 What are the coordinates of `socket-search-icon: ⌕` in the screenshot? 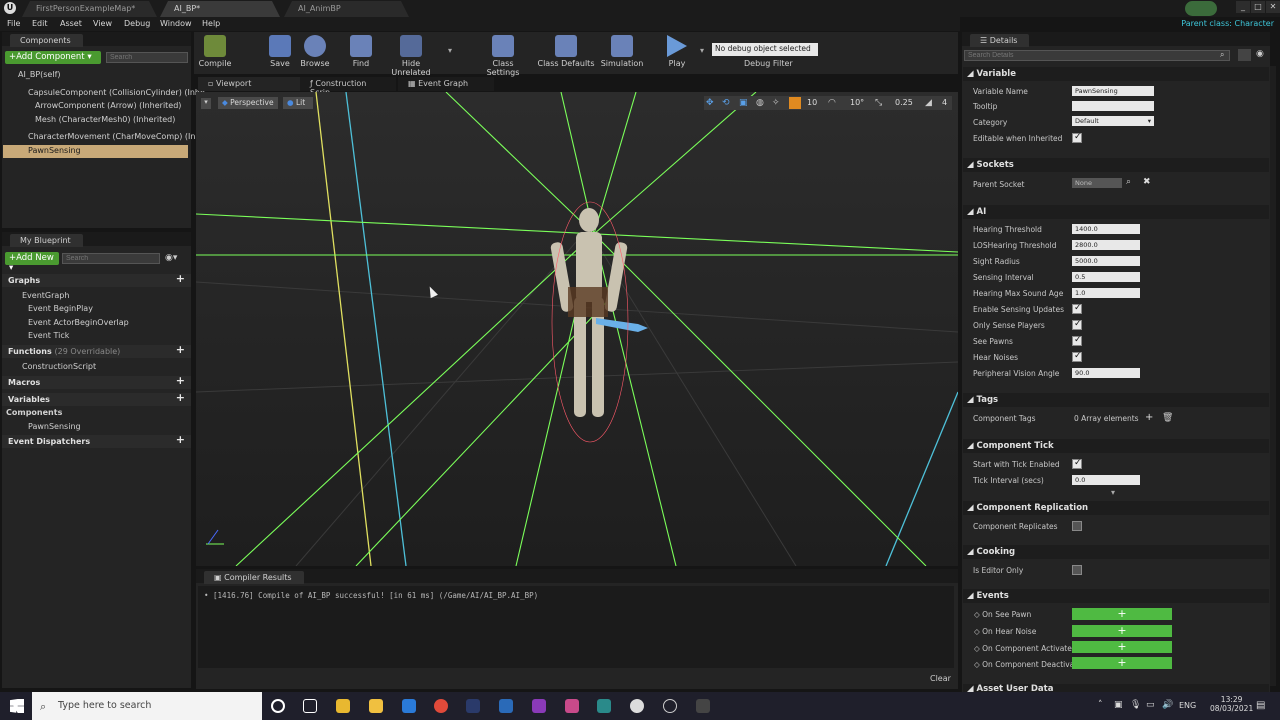 It's located at (1128, 182).